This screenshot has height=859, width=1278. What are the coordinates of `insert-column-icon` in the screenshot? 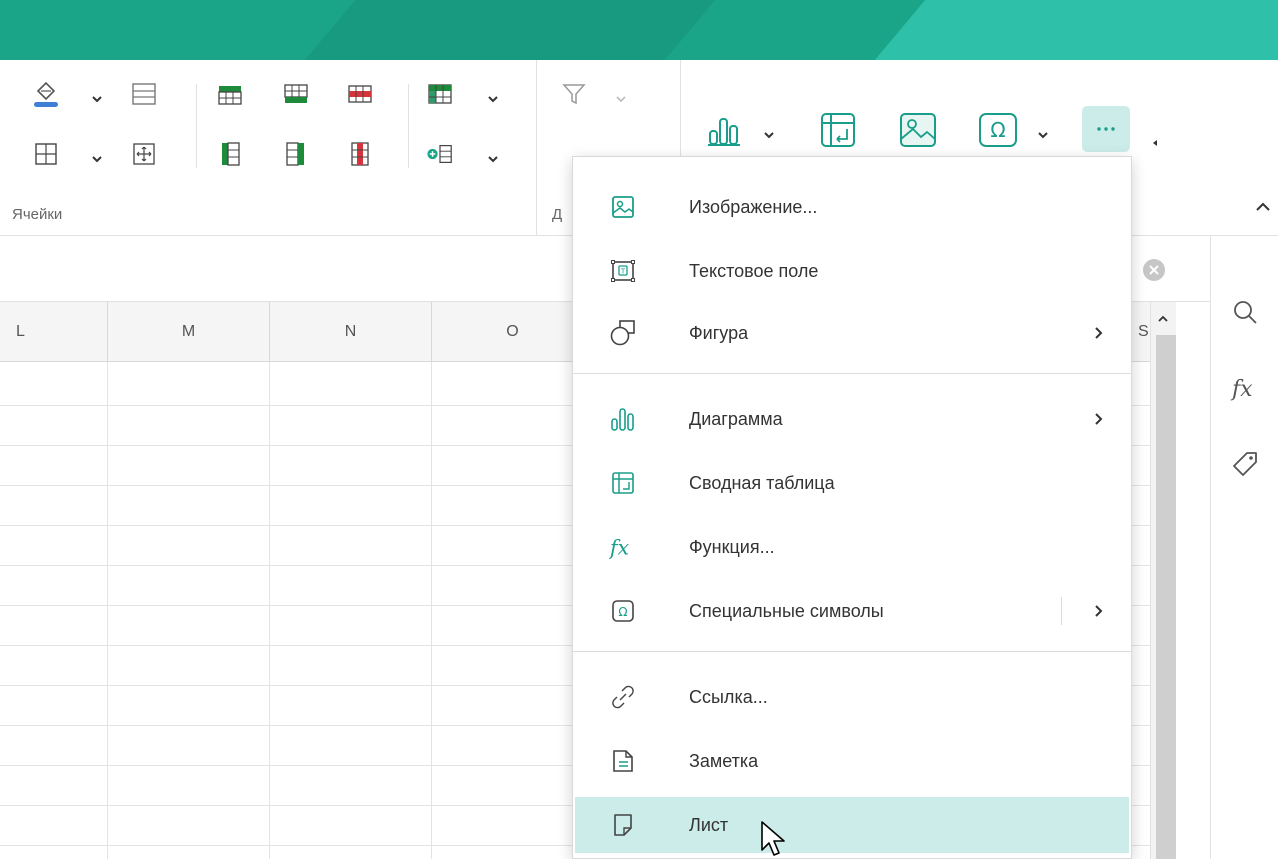 It's located at (295, 154).